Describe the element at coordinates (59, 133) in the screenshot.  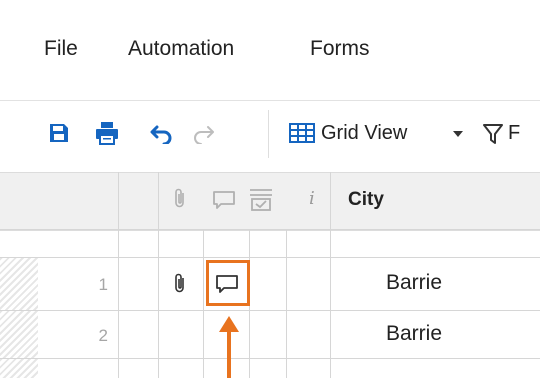
I see `save-icon` at that location.